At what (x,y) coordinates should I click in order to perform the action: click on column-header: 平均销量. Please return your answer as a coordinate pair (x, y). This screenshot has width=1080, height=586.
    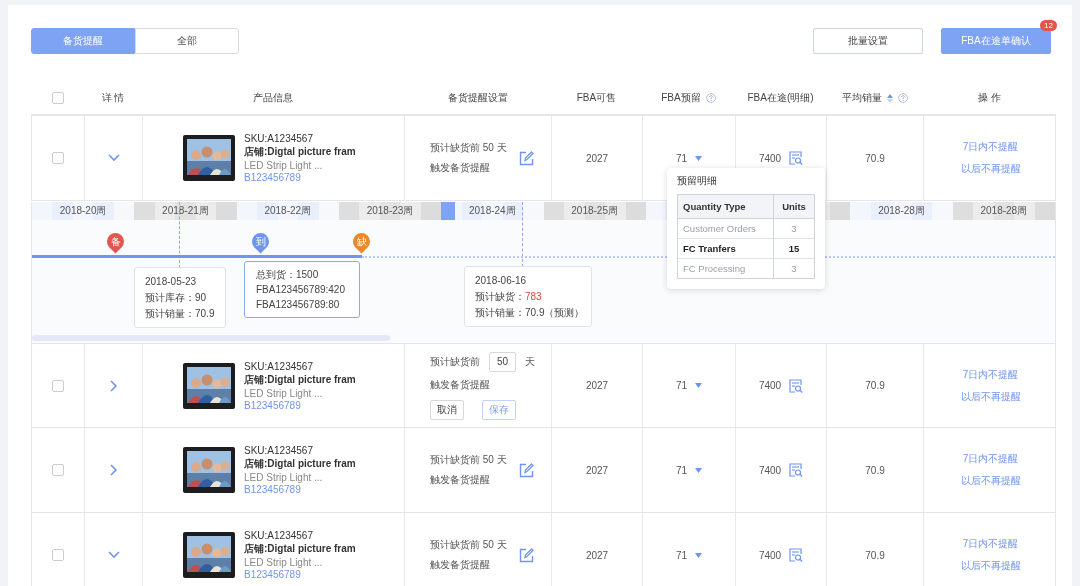
    Looking at the image, I should click on (861, 98).